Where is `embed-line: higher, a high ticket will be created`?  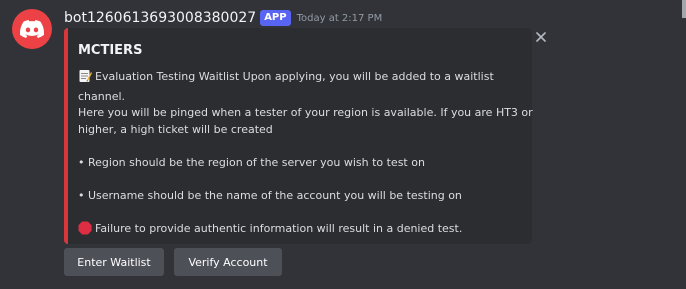
embed-line: higher, a high ticket will be created is located at coordinates (175, 129).